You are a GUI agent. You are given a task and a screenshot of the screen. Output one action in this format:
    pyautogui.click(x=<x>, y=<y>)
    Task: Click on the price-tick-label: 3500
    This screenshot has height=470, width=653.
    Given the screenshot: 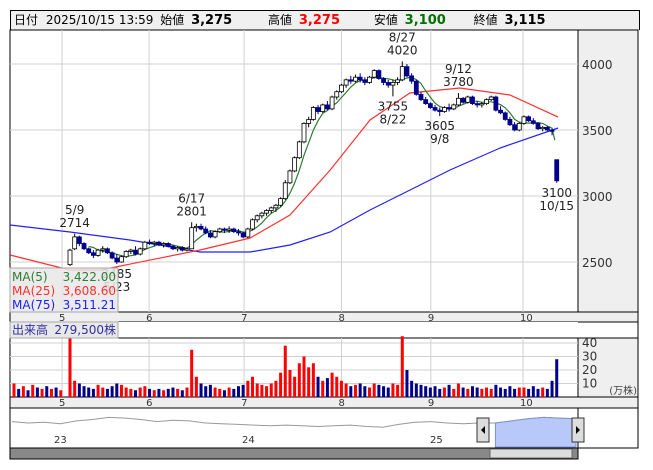 What is the action you would take?
    pyautogui.click(x=597, y=131)
    